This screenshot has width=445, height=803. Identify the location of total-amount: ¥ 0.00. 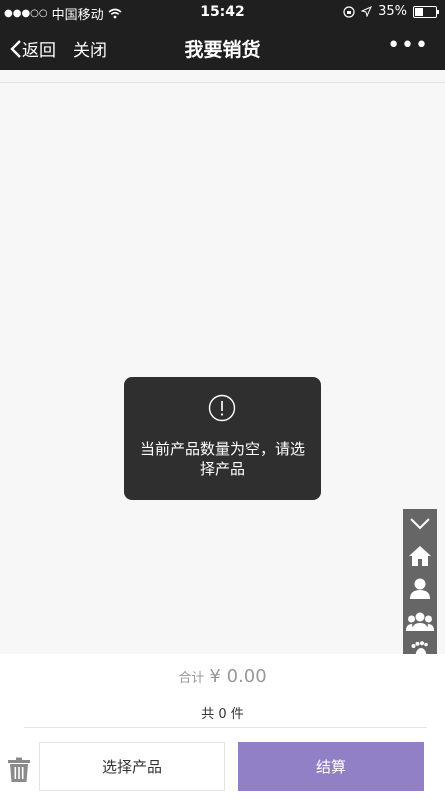
(238, 676).